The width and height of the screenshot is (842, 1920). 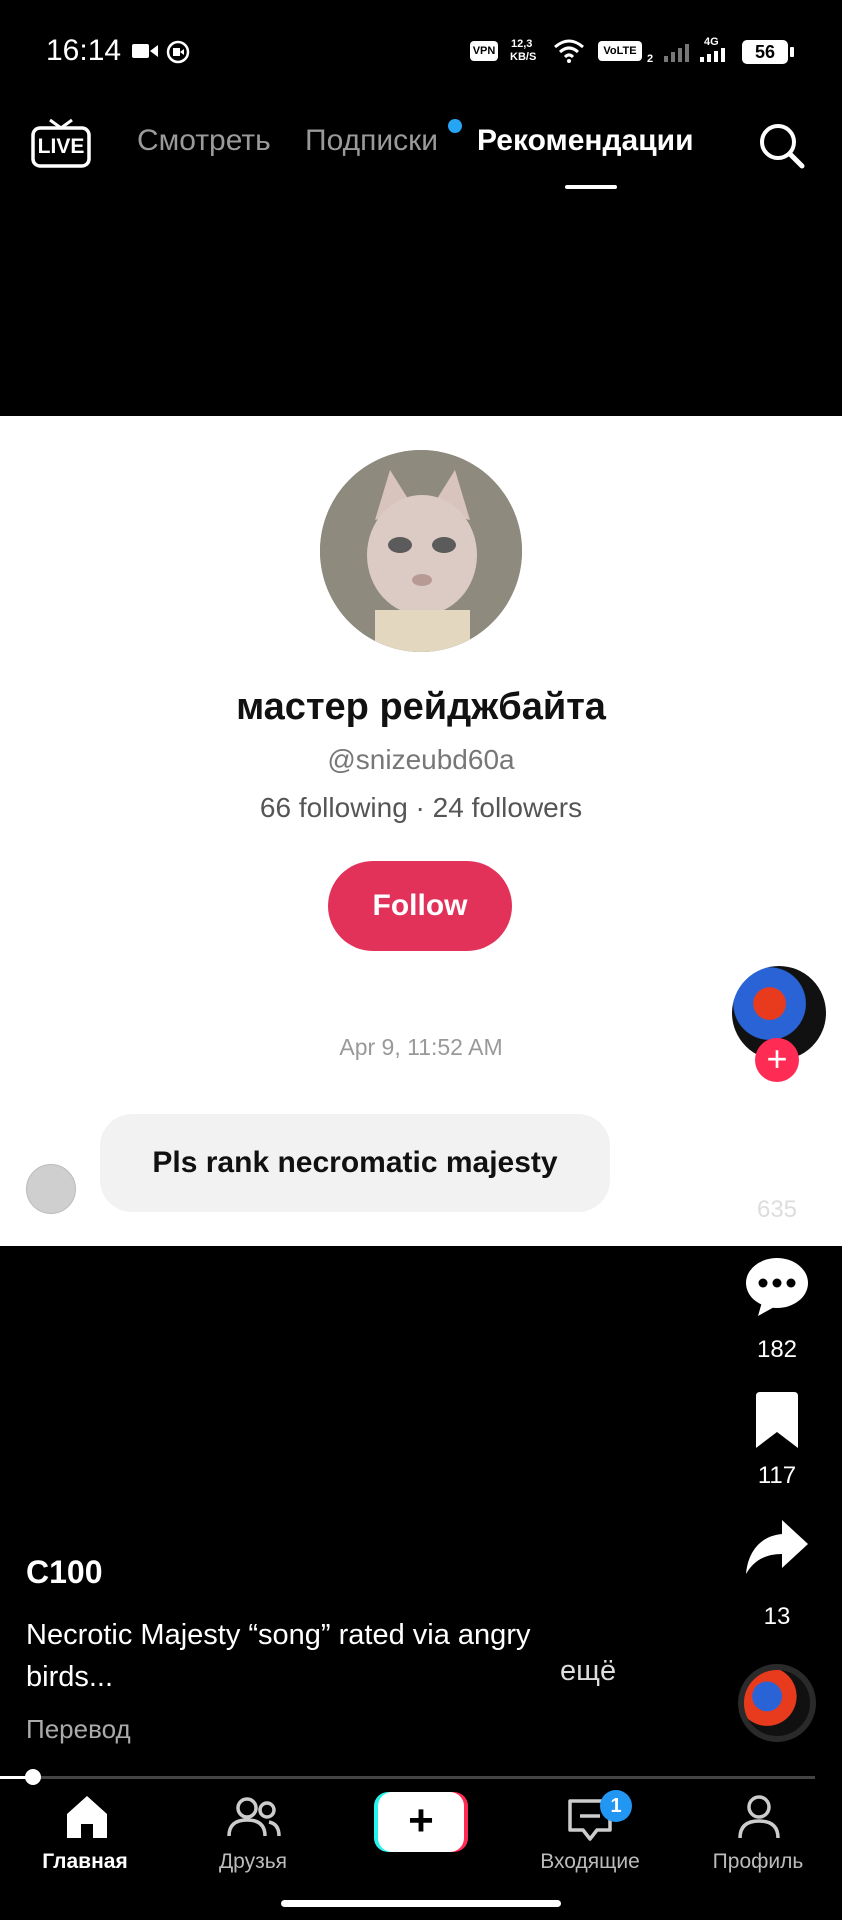 What do you see at coordinates (777, 1154) in the screenshot?
I see `like-icon` at bounding box center [777, 1154].